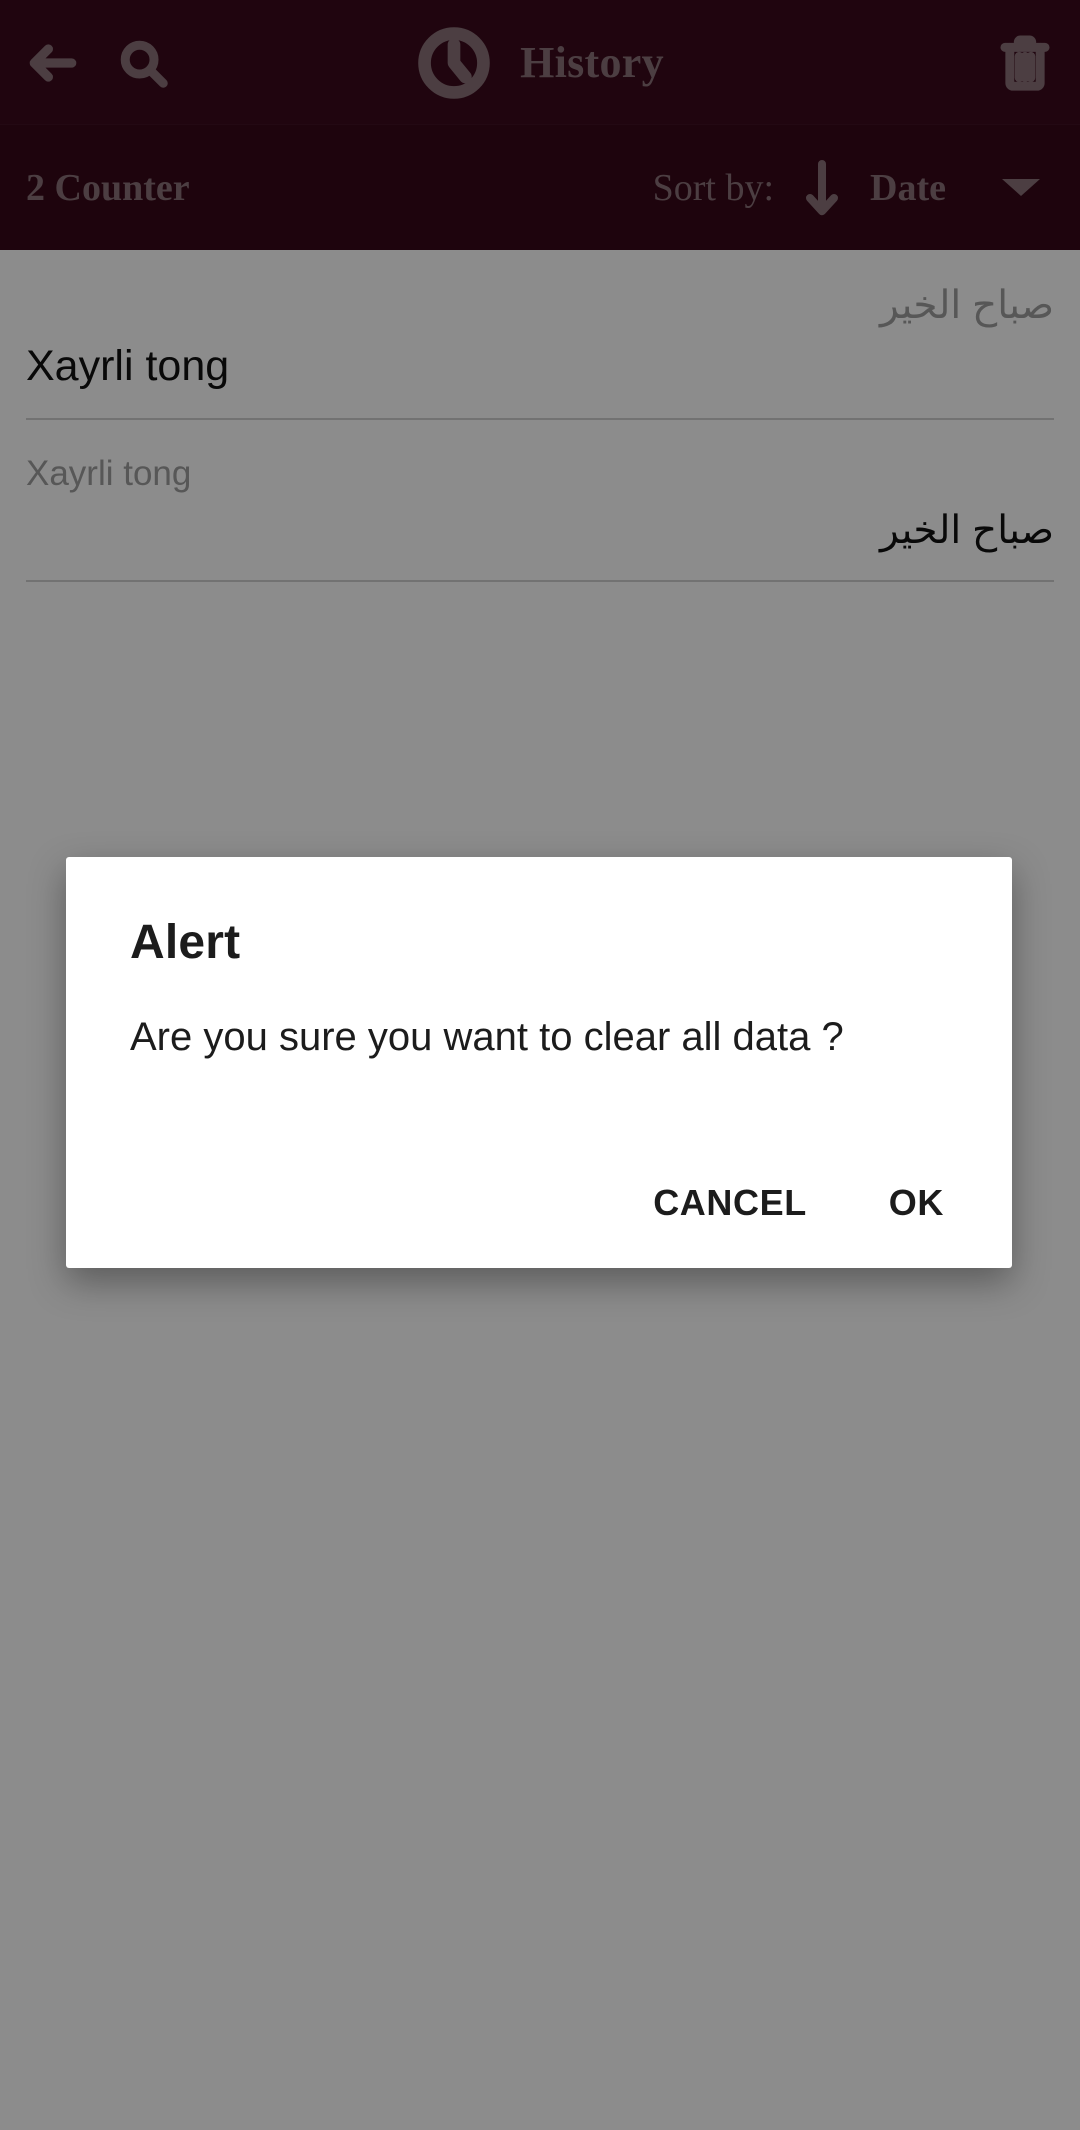 This screenshot has width=1080, height=2130. I want to click on dialog-button-row: CANCEL OK, so click(798, 1203).